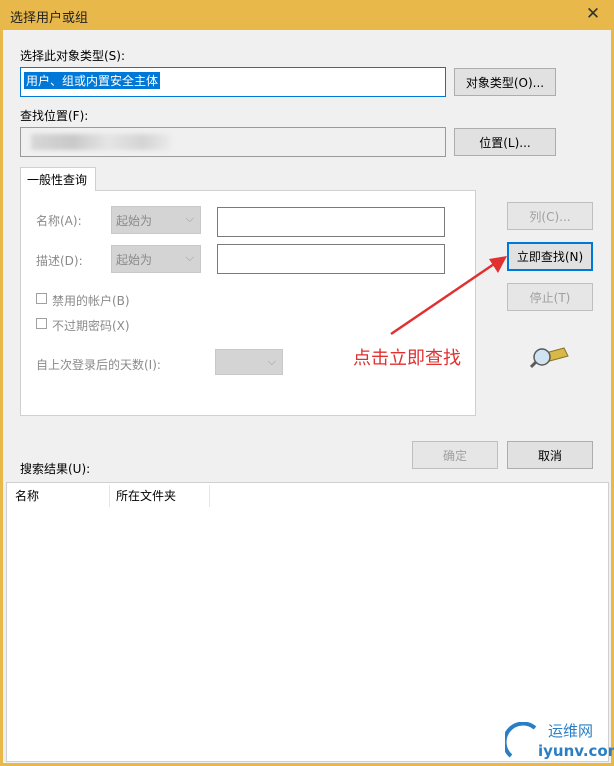 The height and width of the screenshot is (766, 614). What do you see at coordinates (134, 220) in the screenshot?
I see `name-mode-value: 起始为` at bounding box center [134, 220].